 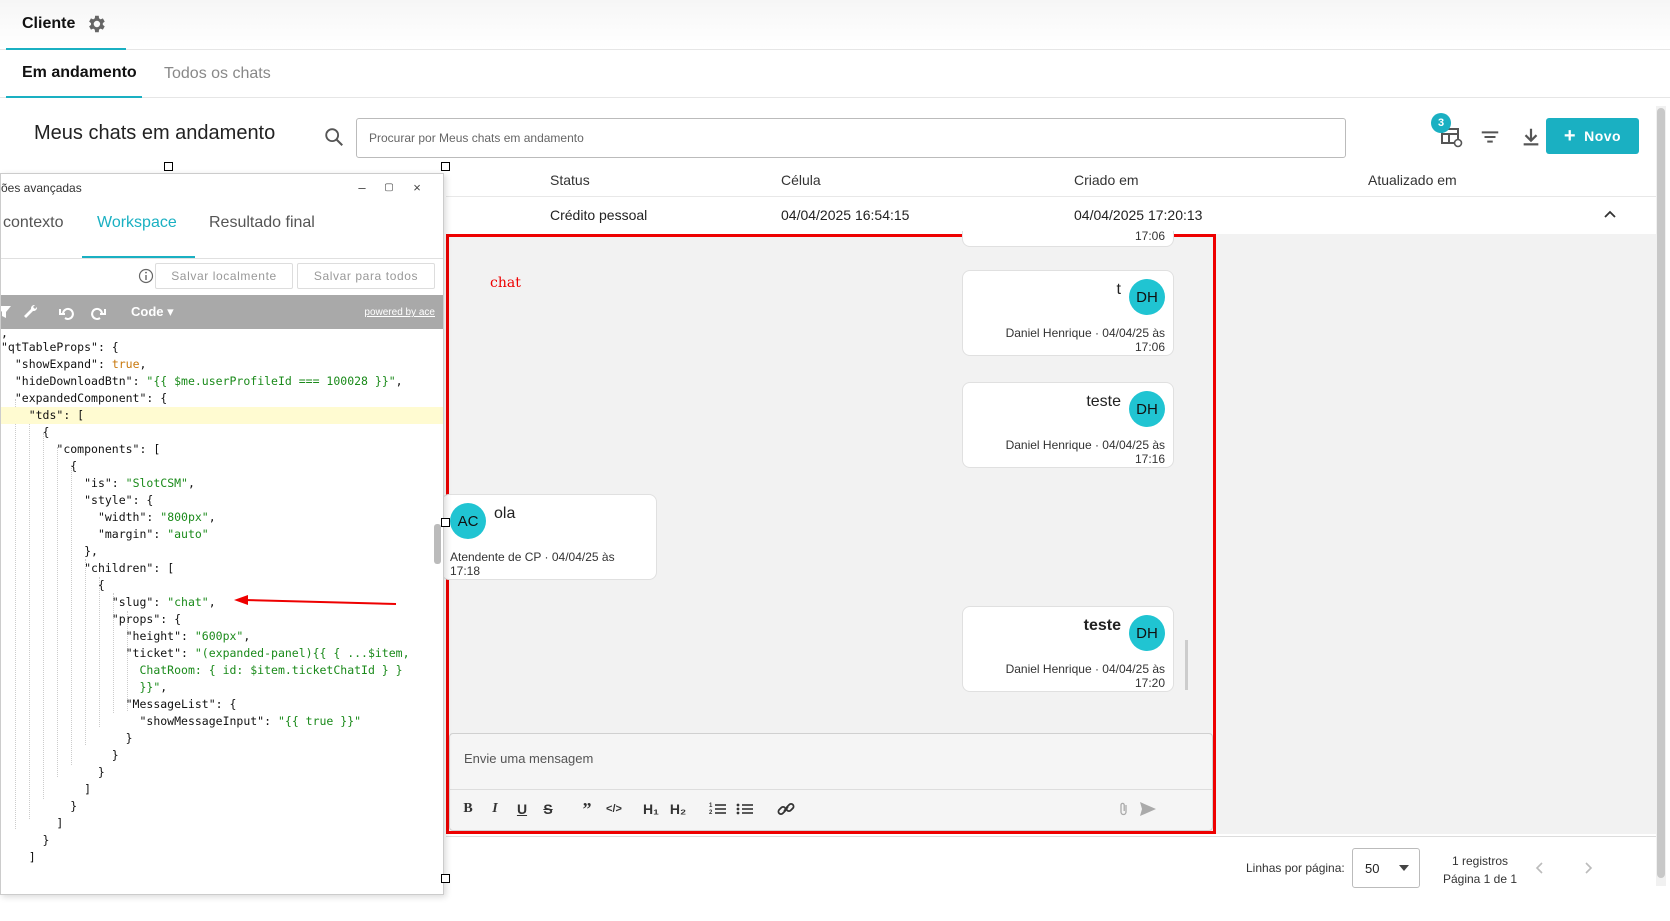 I want to click on tab-workspace: Workspace, so click(x=137, y=223).